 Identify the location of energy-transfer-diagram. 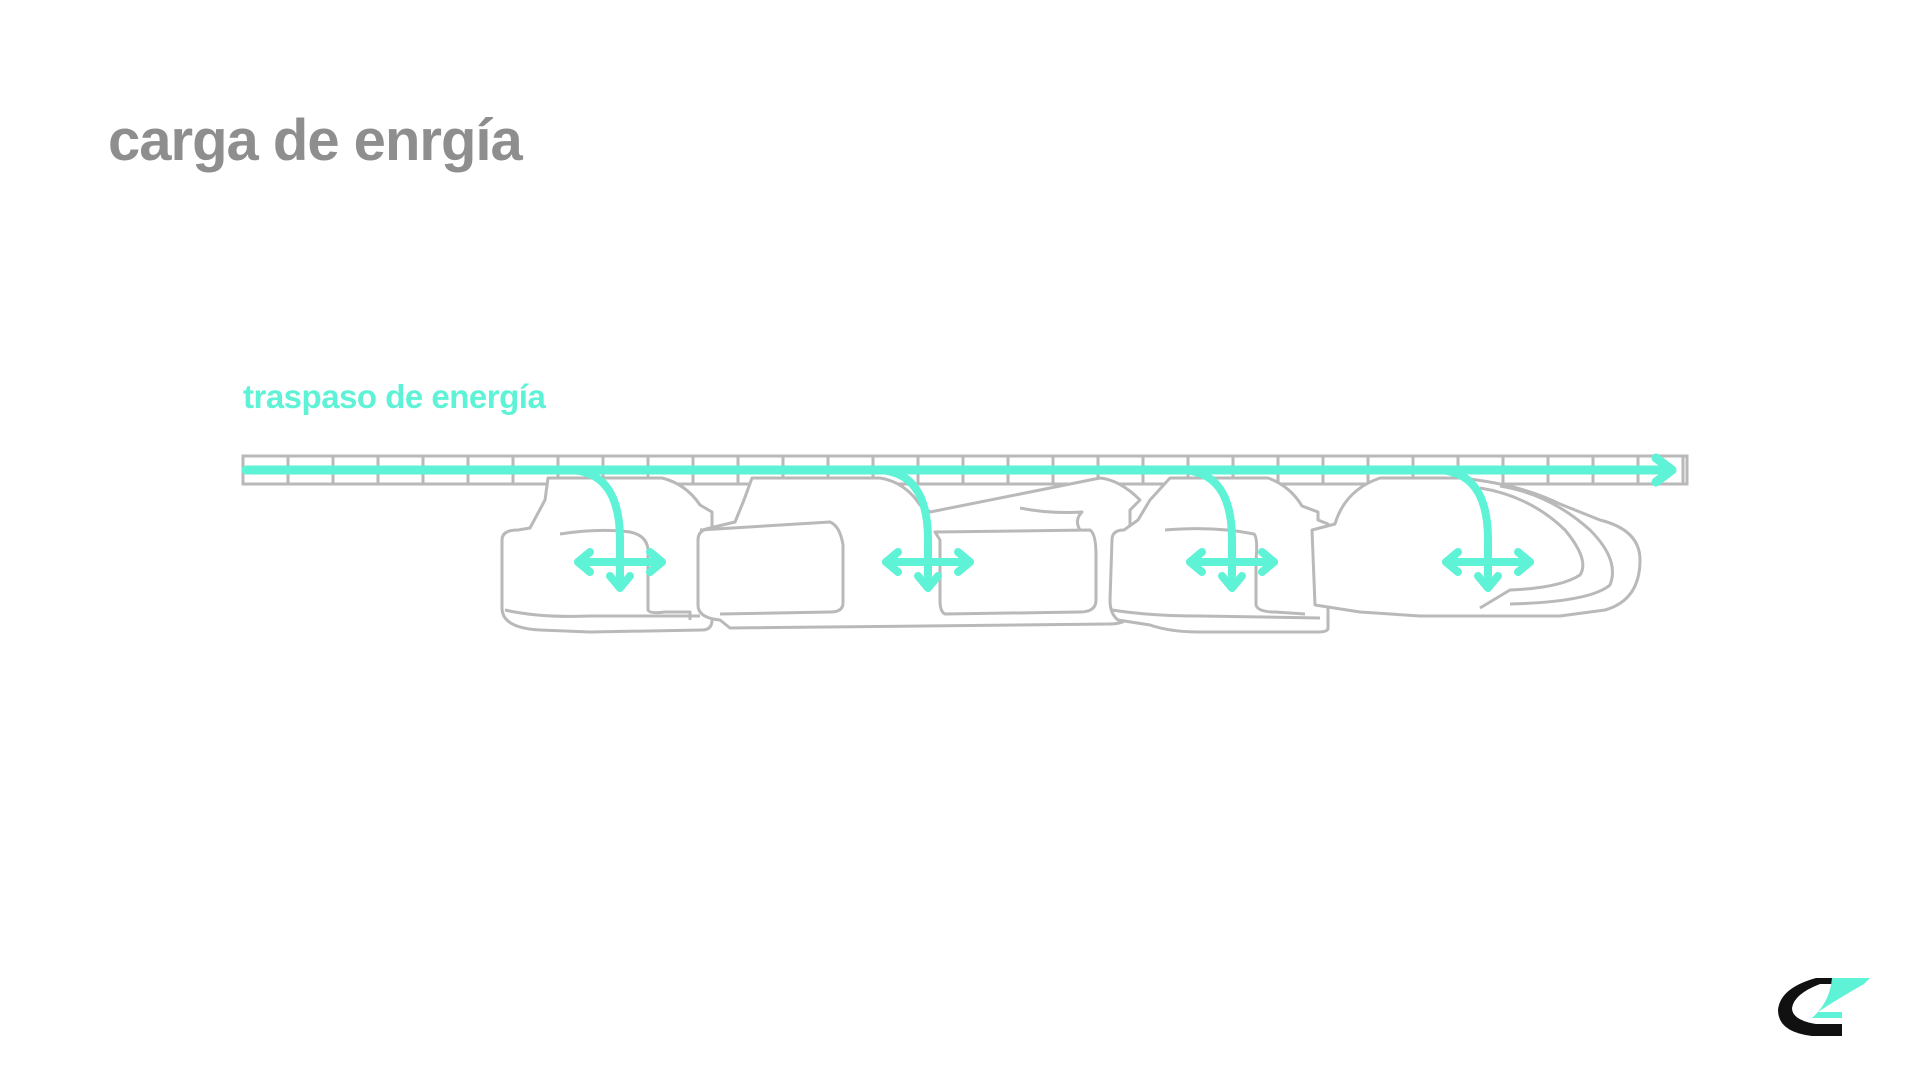
(965, 543).